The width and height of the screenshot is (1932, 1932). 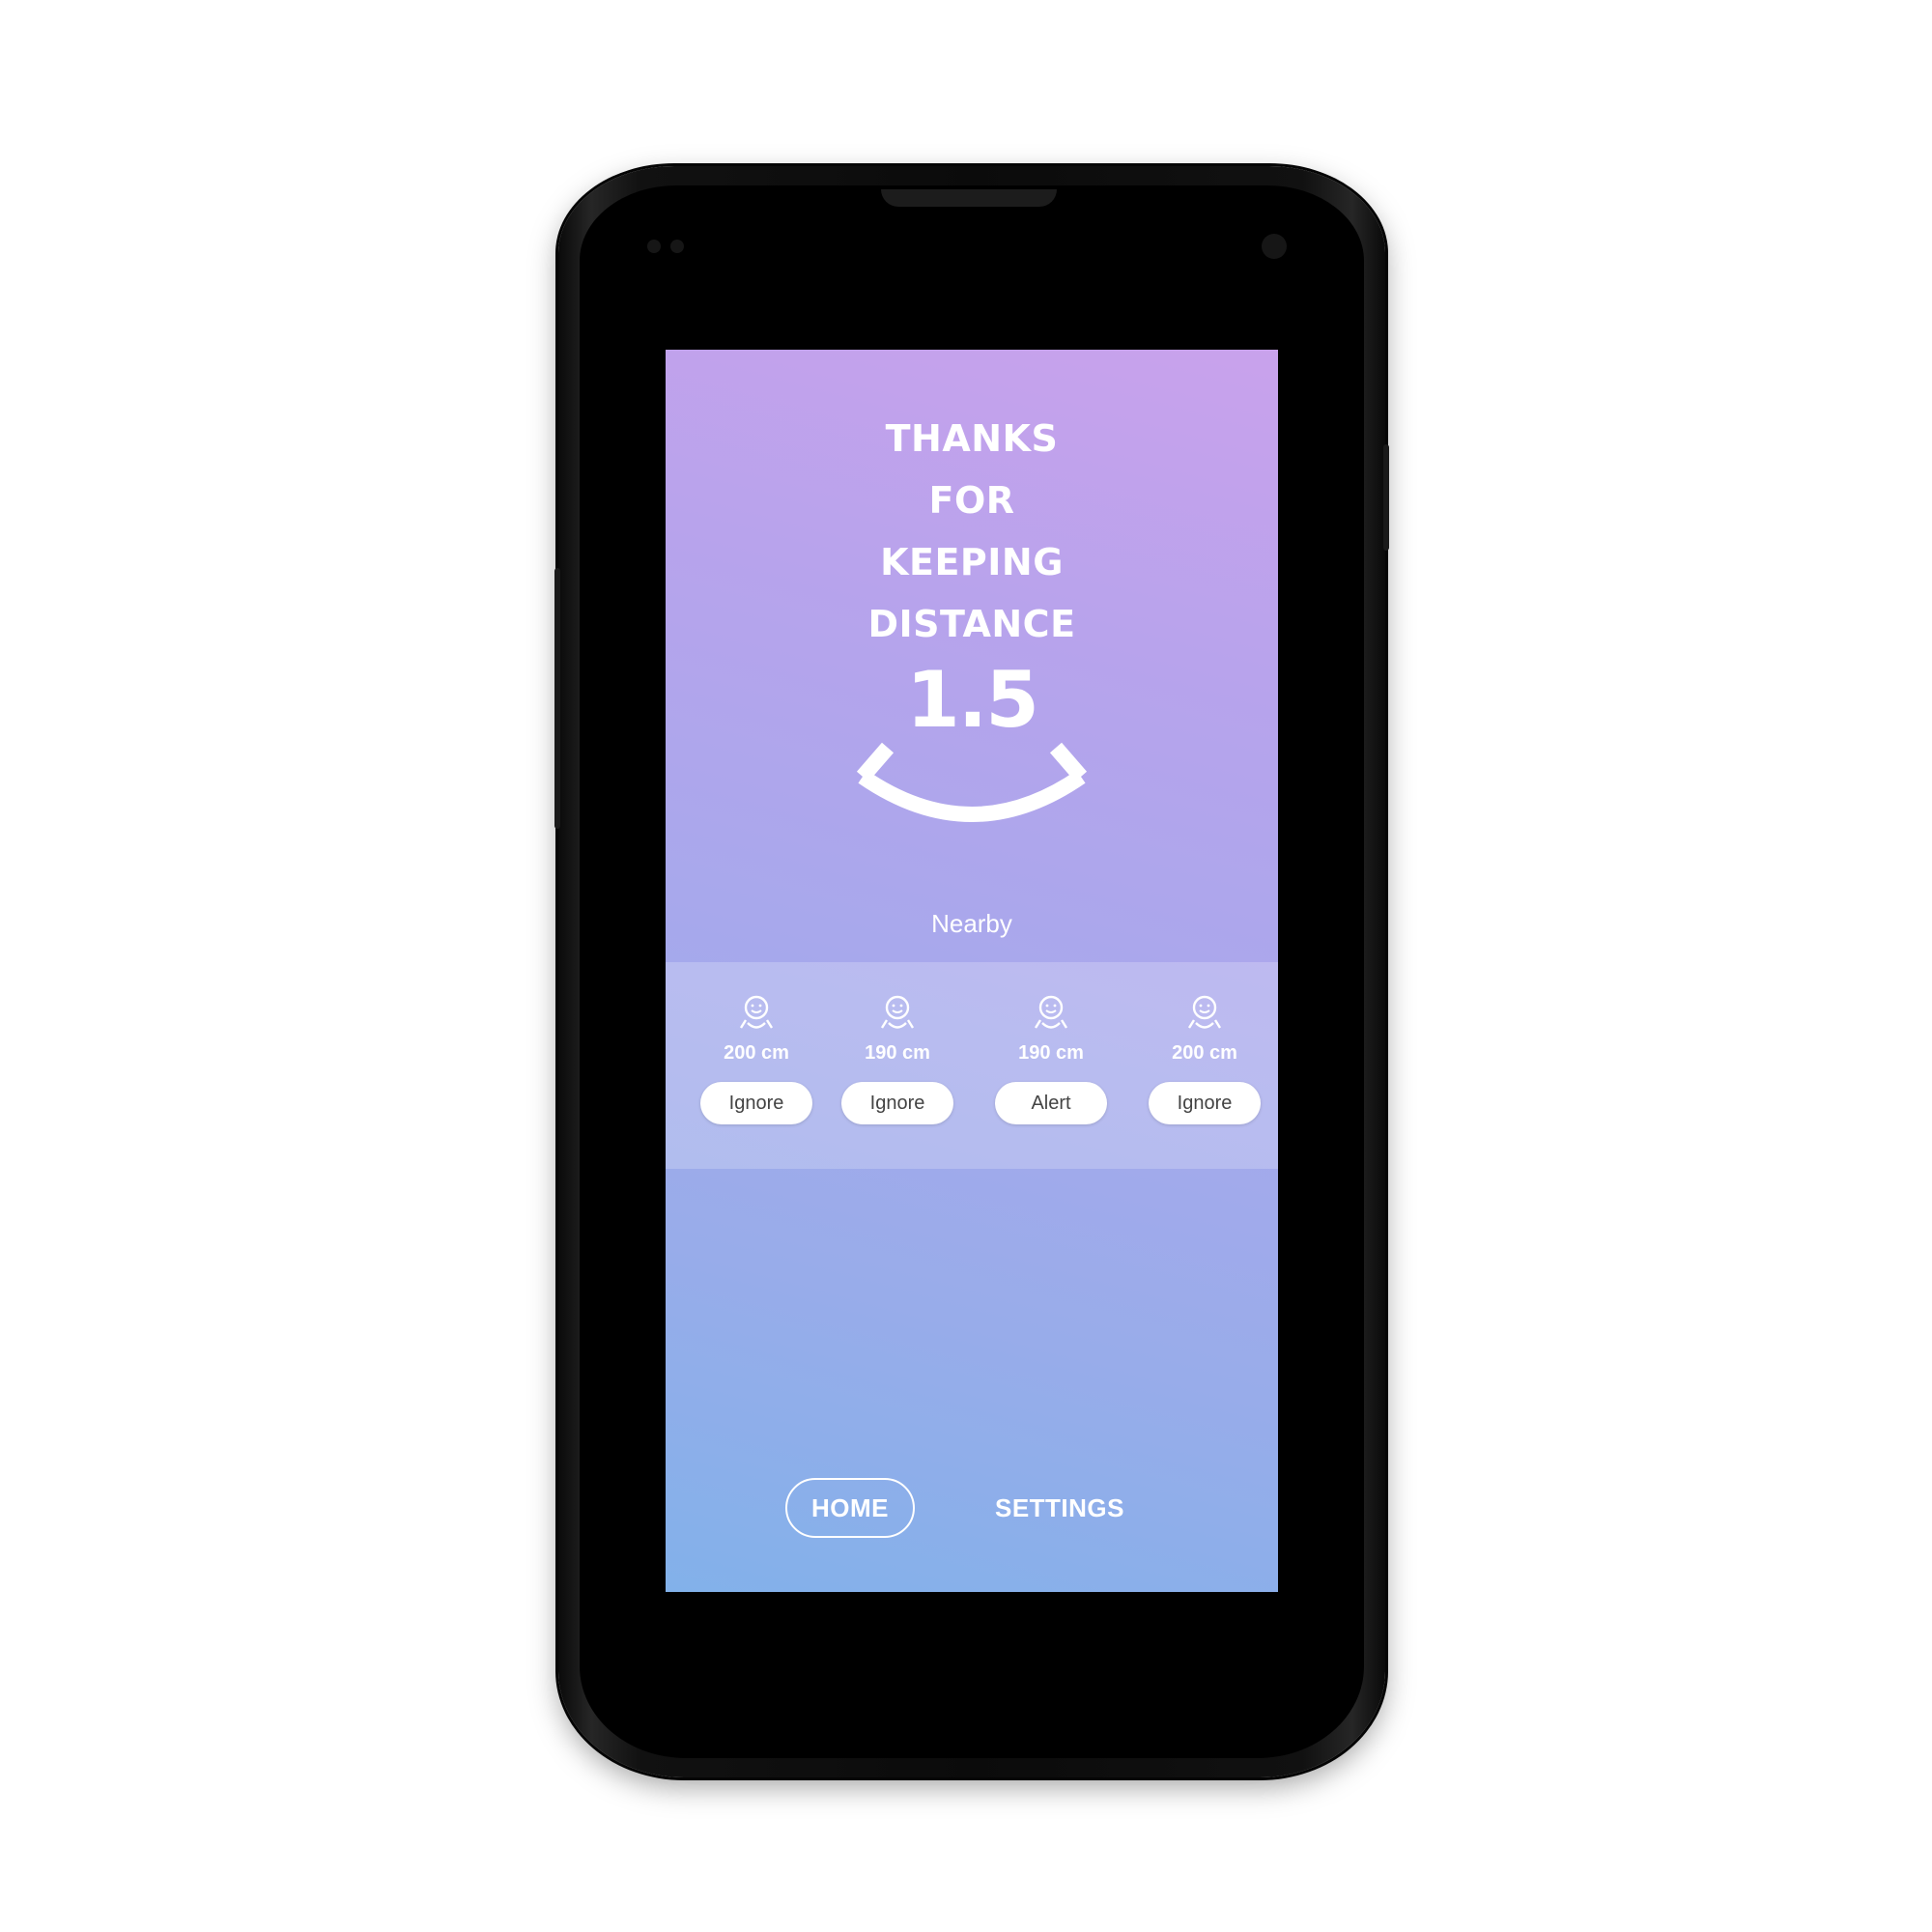 I want to click on alert-button: Alert, so click(x=1051, y=1103).